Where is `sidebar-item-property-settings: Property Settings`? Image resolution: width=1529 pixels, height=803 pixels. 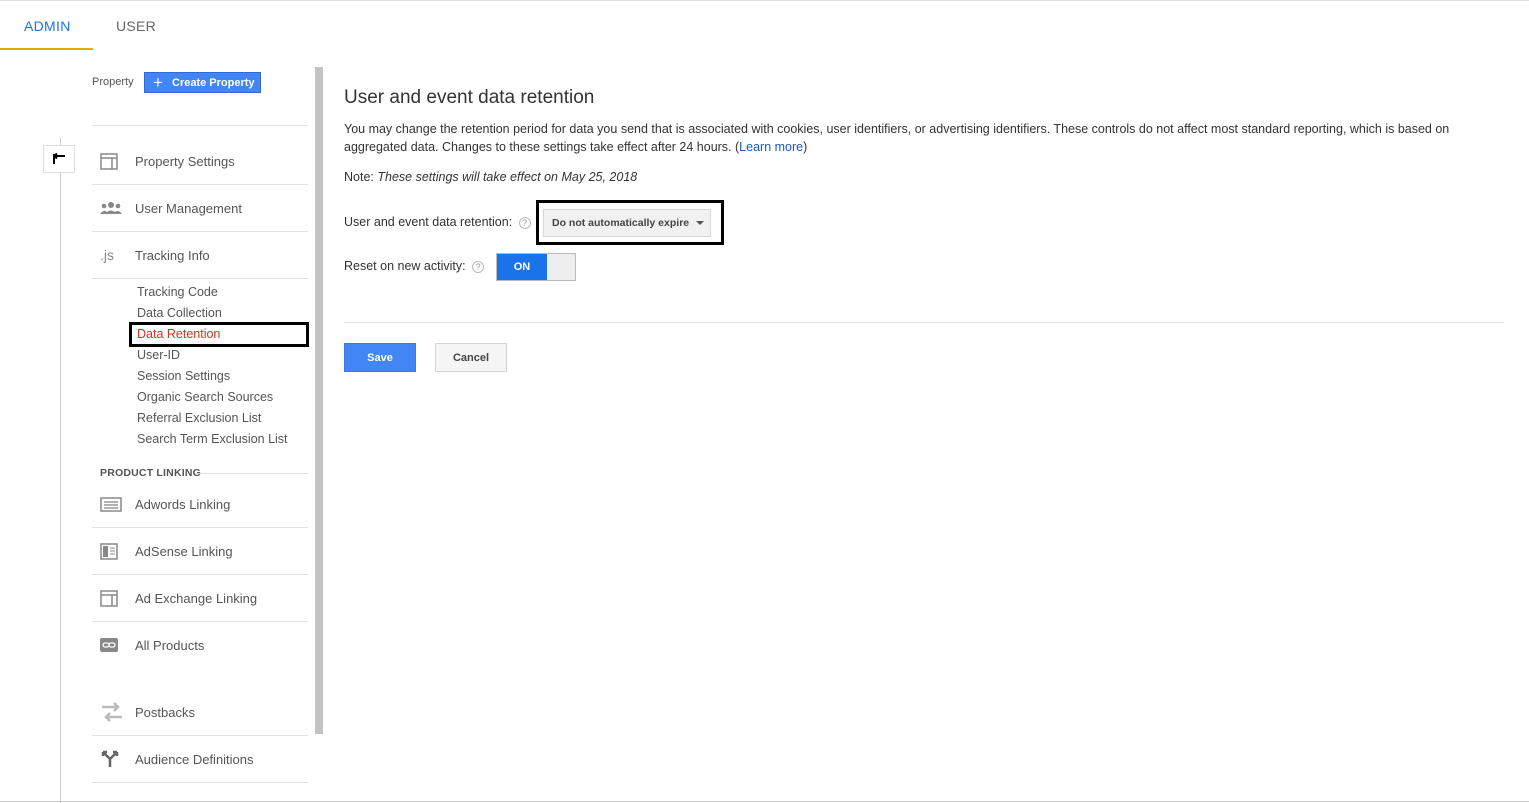
sidebar-item-property-settings: Property Settings is located at coordinates (205, 161).